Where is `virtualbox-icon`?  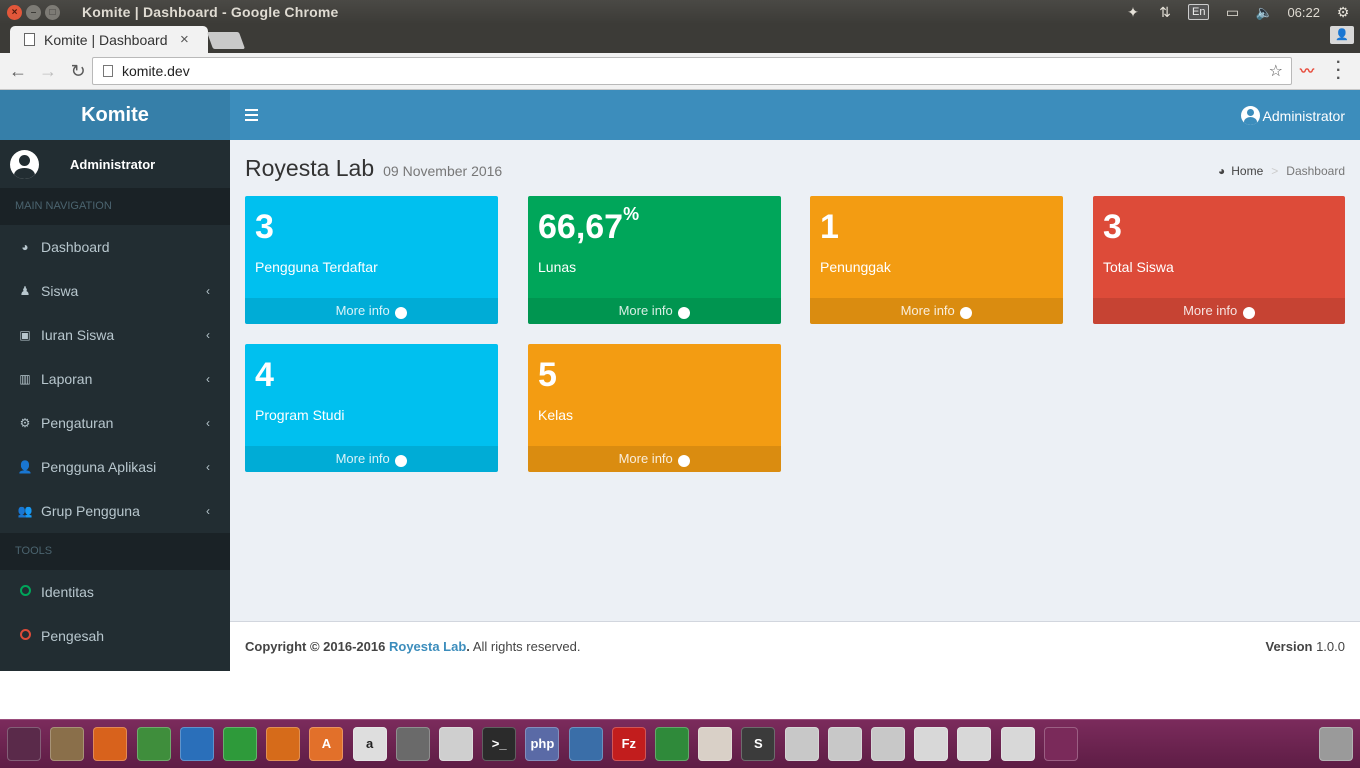 virtualbox-icon is located at coordinates (585, 744).